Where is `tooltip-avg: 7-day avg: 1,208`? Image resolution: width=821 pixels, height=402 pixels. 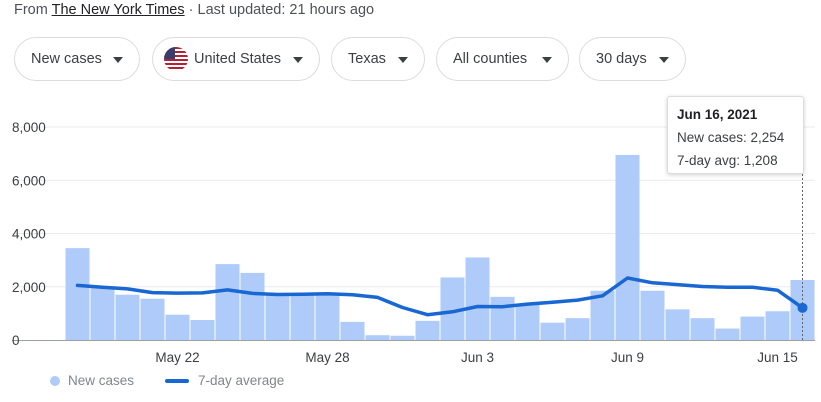
tooltip-avg: 7-day avg: 1,208 is located at coordinates (727, 160).